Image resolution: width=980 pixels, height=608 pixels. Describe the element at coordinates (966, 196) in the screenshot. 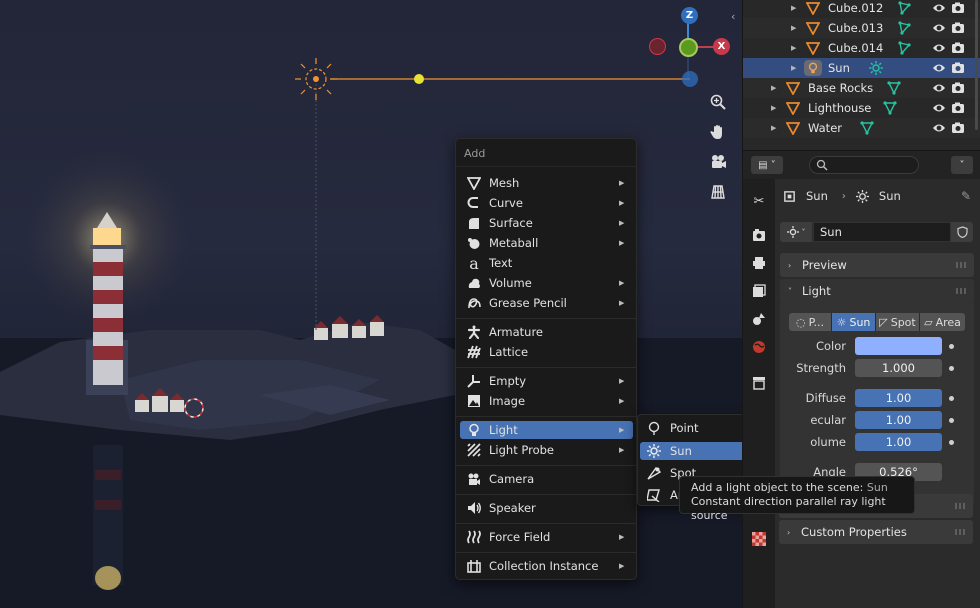

I see `pin-icon: ✎` at that location.